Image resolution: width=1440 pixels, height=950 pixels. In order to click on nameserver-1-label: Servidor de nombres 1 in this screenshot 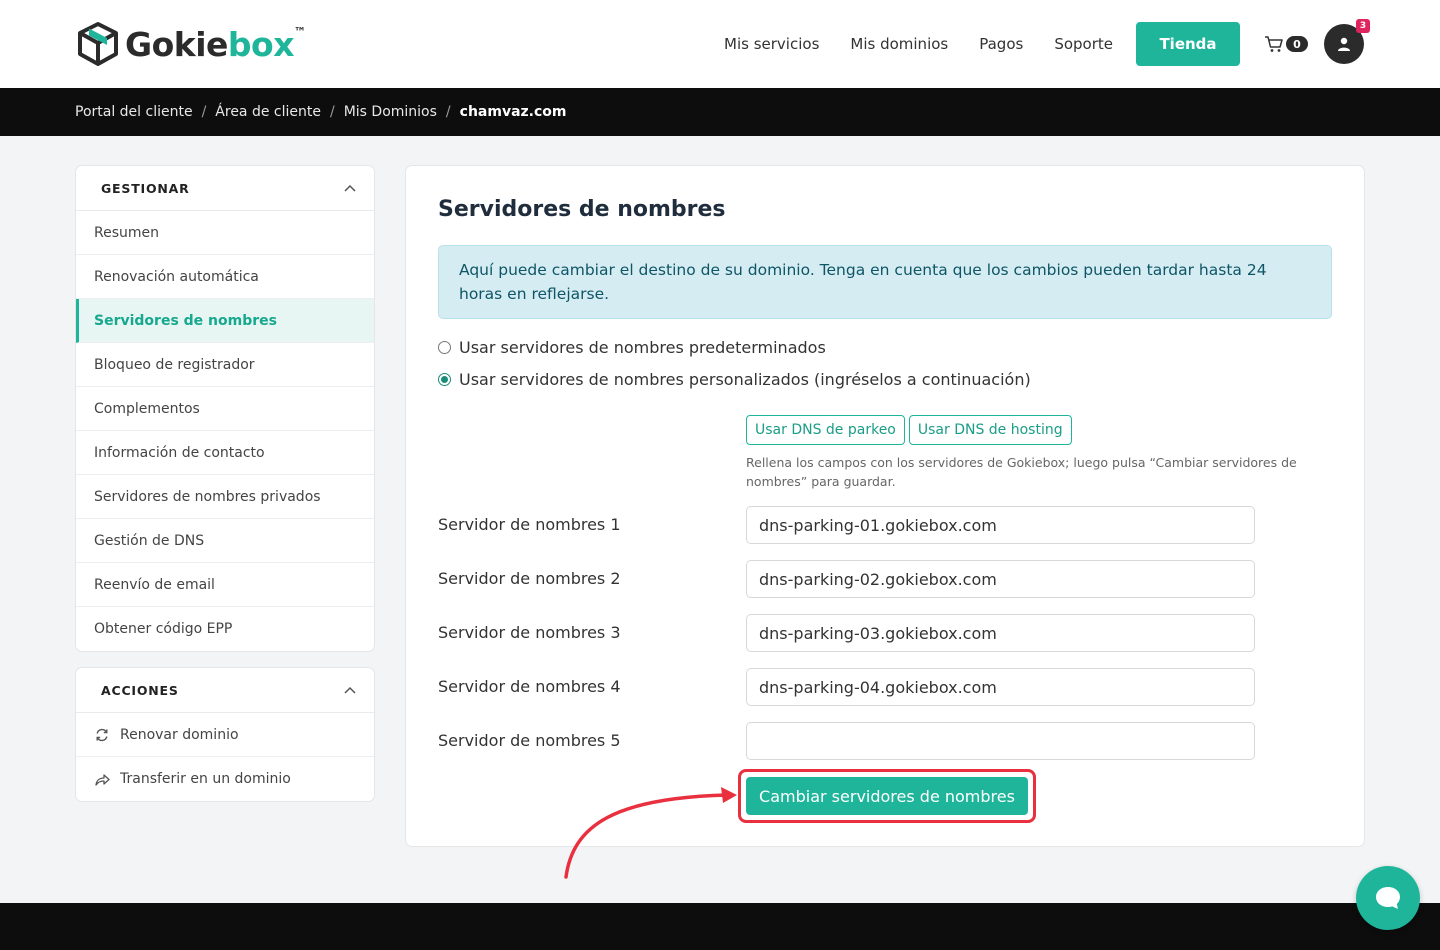, I will do `click(529, 524)`.